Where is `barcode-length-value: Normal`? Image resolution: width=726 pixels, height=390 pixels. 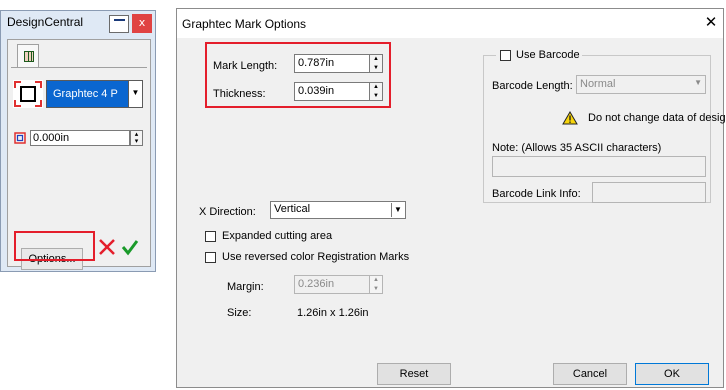
barcode-length-value: Normal is located at coordinates (598, 84).